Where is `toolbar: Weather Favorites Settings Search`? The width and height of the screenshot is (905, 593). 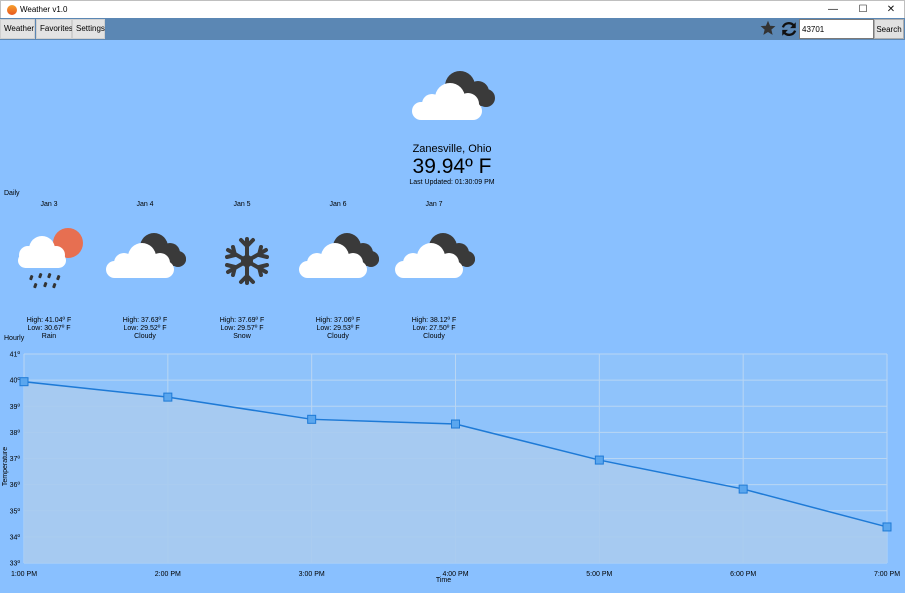 toolbar: Weather Favorites Settings Search is located at coordinates (452, 29).